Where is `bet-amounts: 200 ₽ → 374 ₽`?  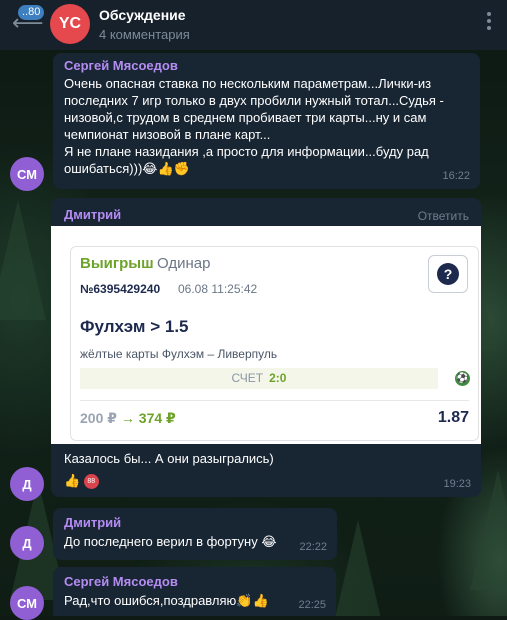
bet-amounts: 200 ₽ → 374 ₽ is located at coordinates (128, 418).